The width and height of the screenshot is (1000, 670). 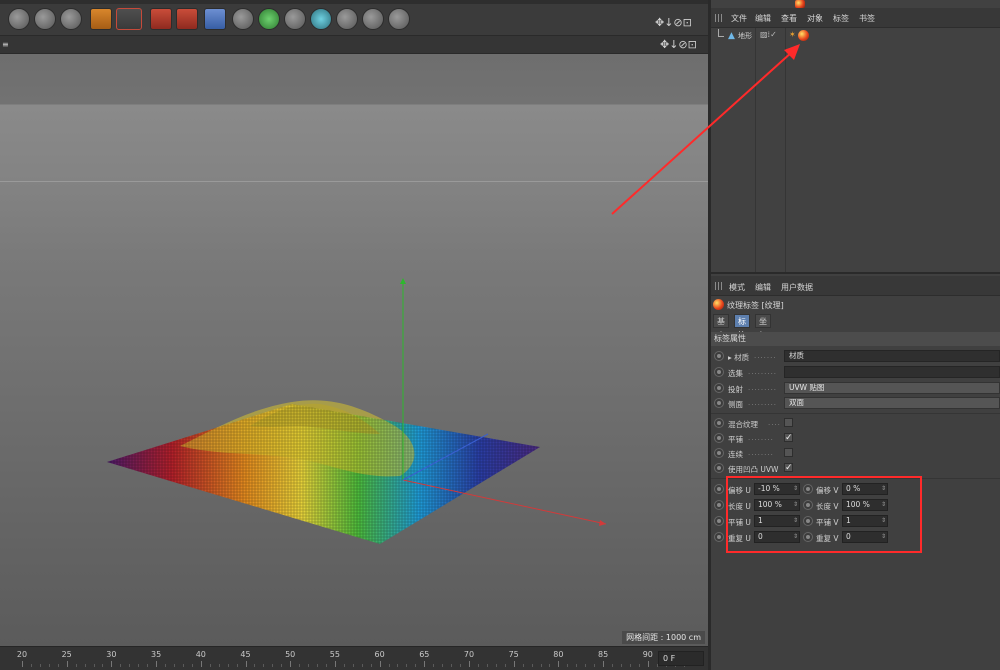 What do you see at coordinates (892, 356) in the screenshot?
I see `material-field: 材质` at bounding box center [892, 356].